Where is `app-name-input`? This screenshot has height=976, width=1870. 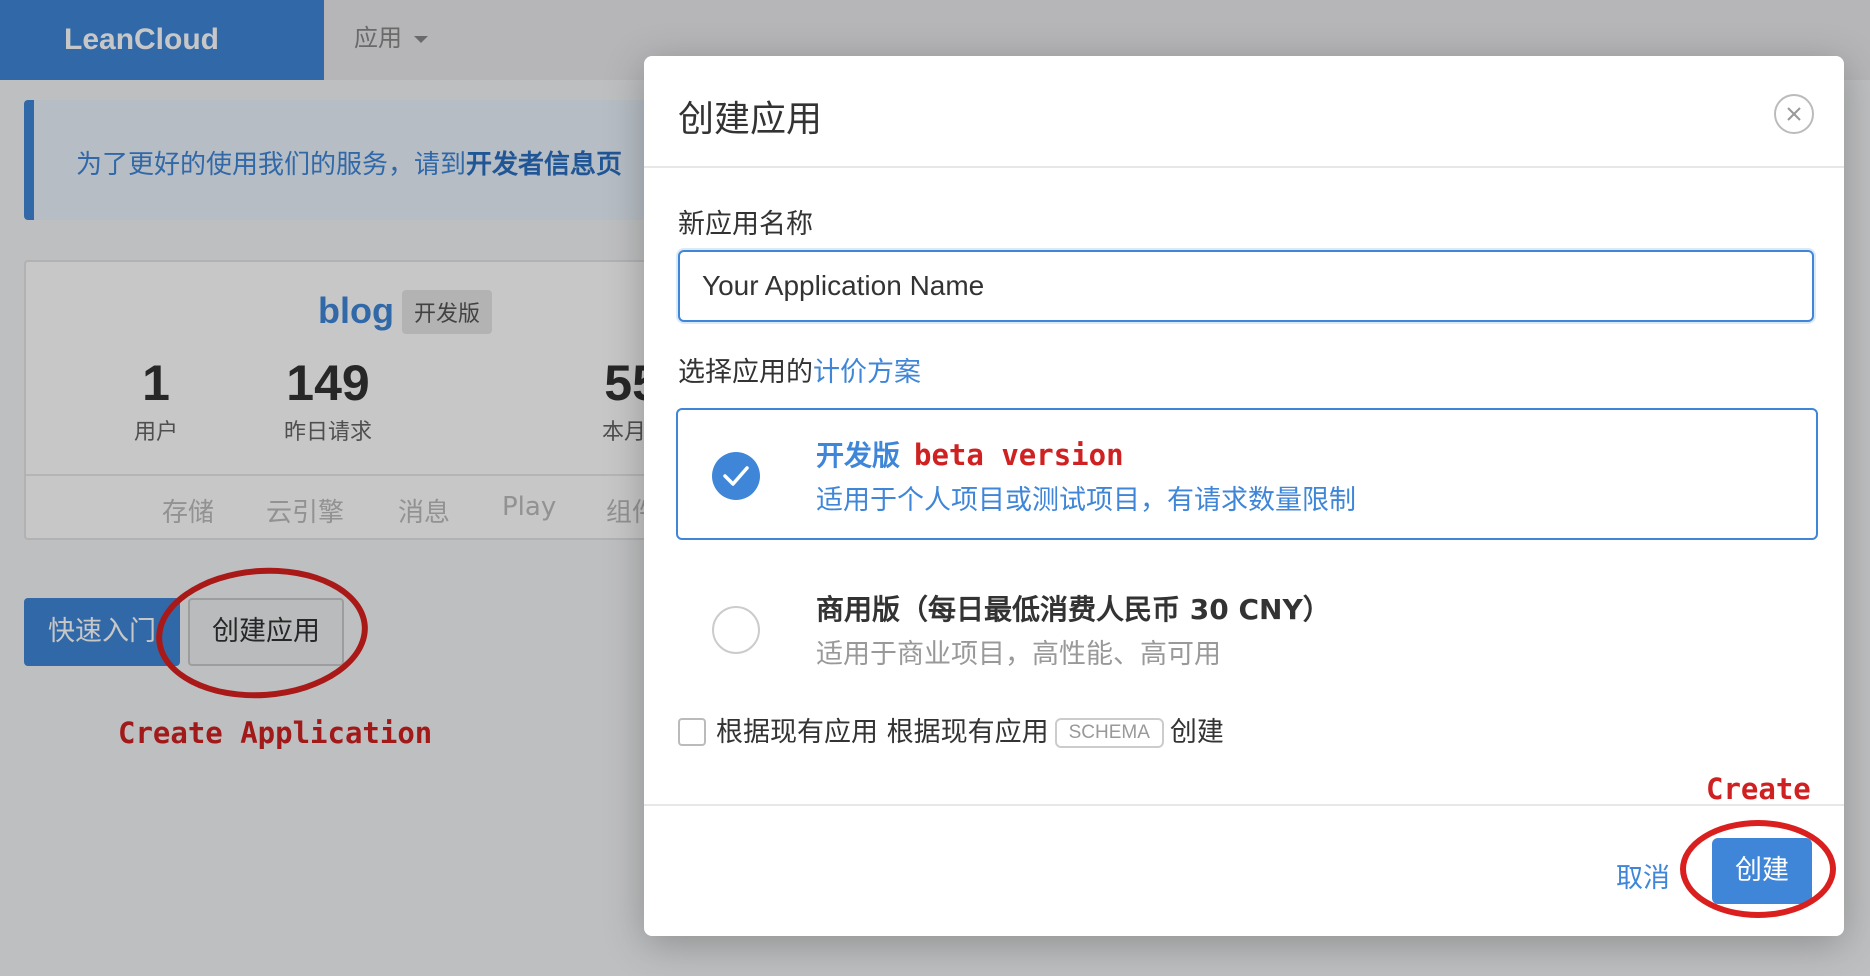 app-name-input is located at coordinates (1246, 286).